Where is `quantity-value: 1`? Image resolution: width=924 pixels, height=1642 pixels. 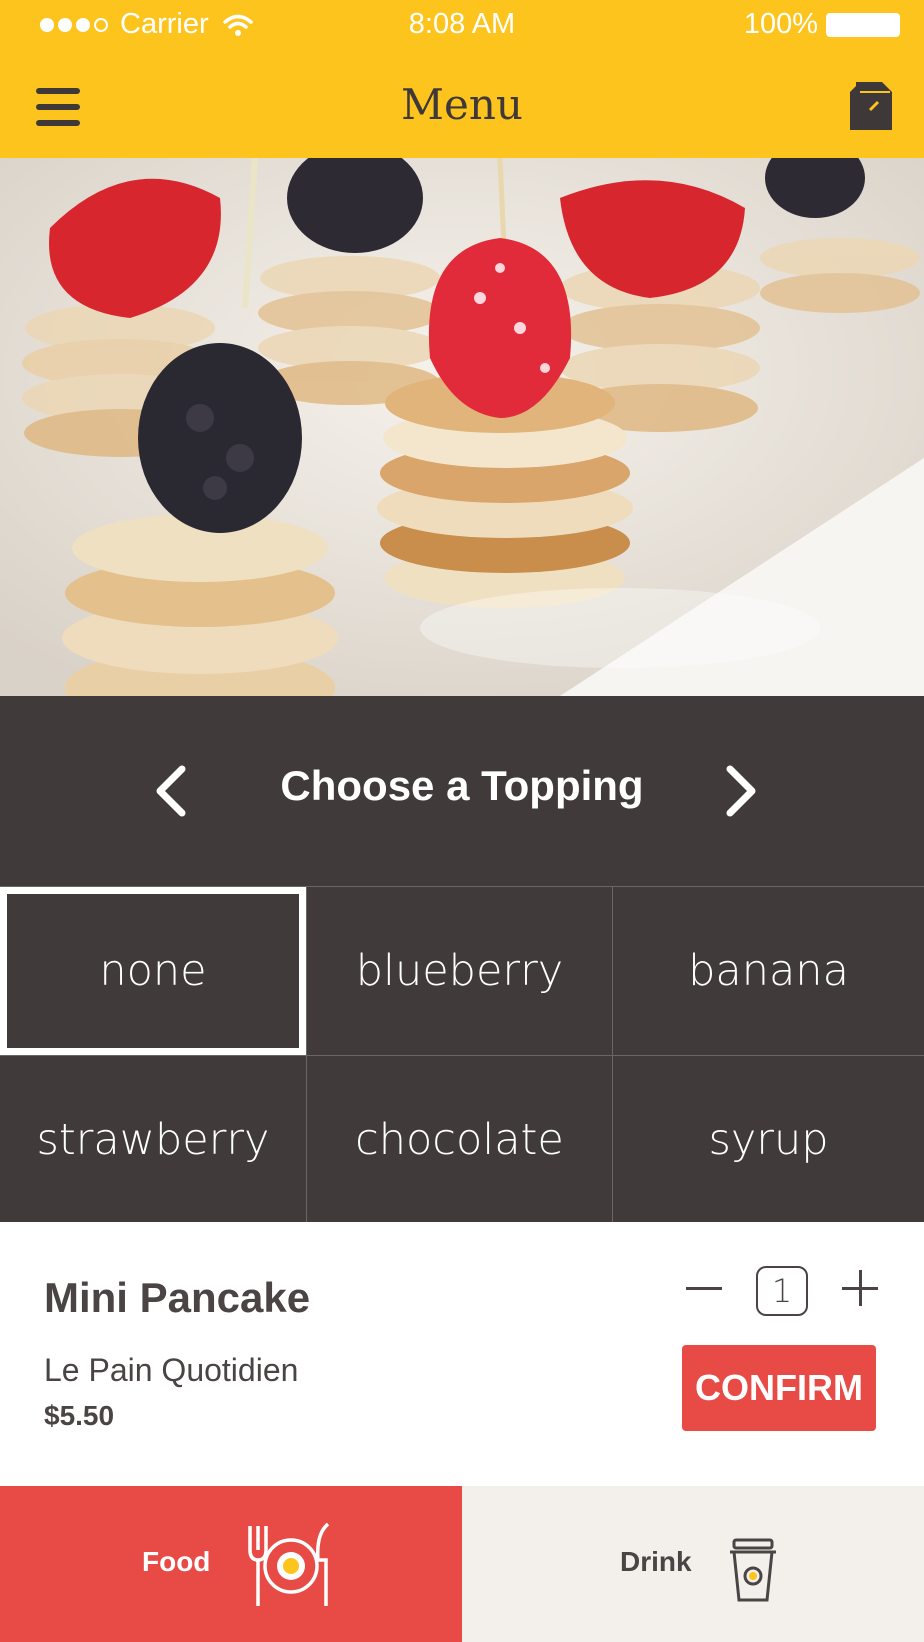 quantity-value: 1 is located at coordinates (782, 1291).